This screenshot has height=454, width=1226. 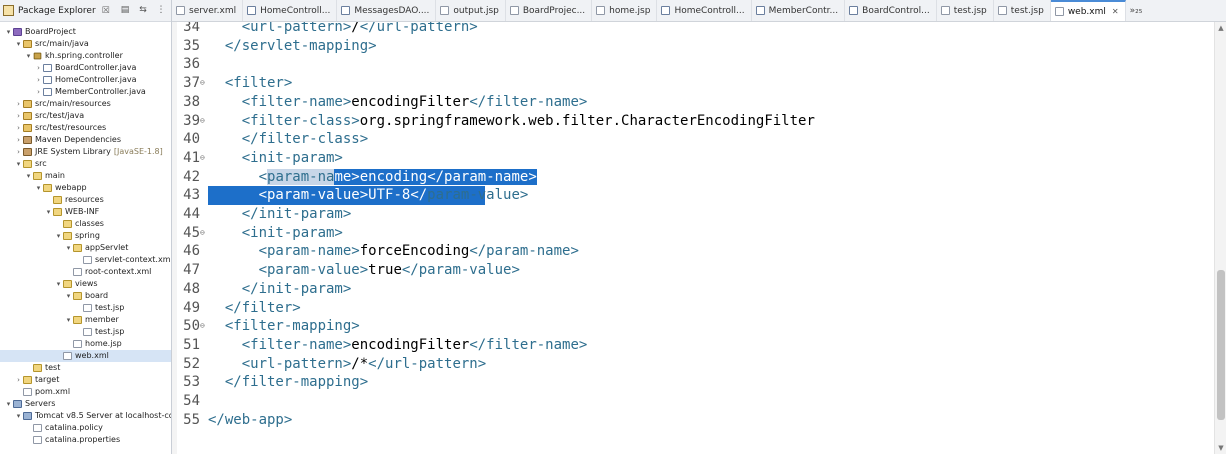 I want to click on editor-tab: home.jsp, so click(x=625, y=10).